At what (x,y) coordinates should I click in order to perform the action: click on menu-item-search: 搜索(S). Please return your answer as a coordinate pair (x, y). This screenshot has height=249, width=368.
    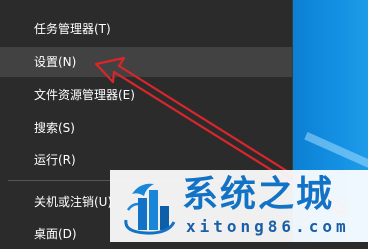
    Looking at the image, I should click on (146, 128).